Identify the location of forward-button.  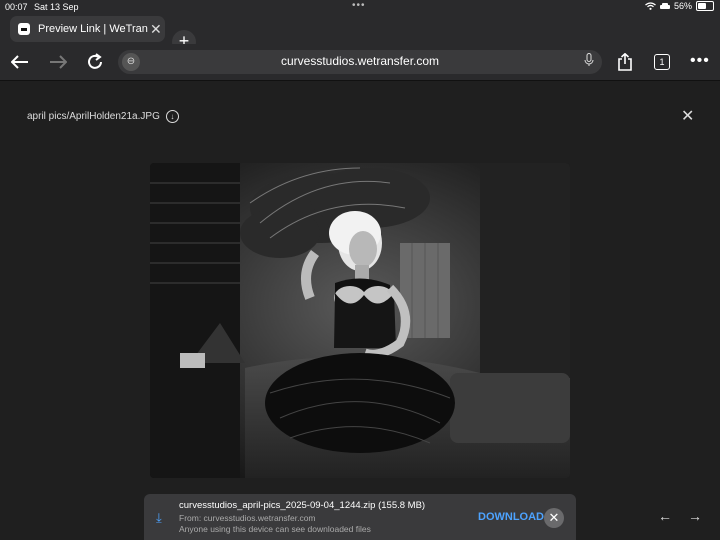
(58, 62).